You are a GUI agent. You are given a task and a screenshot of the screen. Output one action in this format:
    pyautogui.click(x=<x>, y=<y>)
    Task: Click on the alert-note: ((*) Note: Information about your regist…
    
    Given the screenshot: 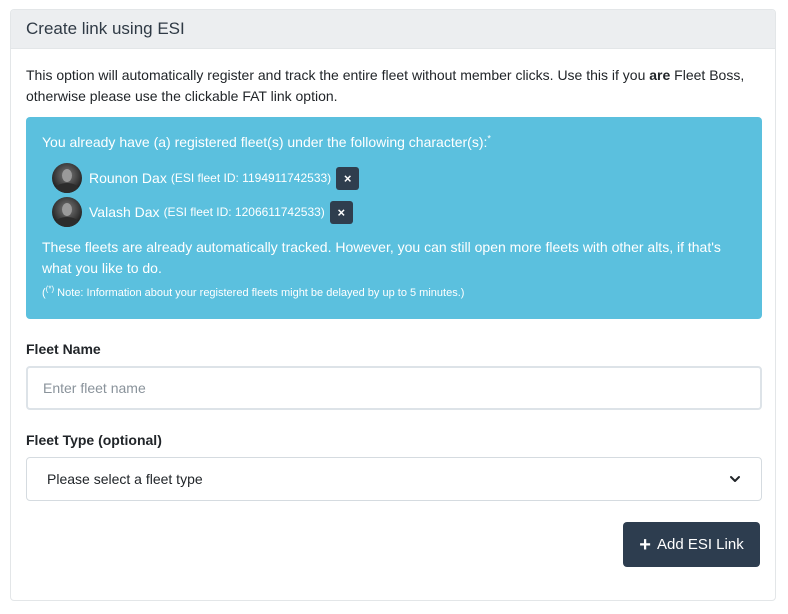 What is the action you would take?
    pyautogui.click(x=394, y=293)
    